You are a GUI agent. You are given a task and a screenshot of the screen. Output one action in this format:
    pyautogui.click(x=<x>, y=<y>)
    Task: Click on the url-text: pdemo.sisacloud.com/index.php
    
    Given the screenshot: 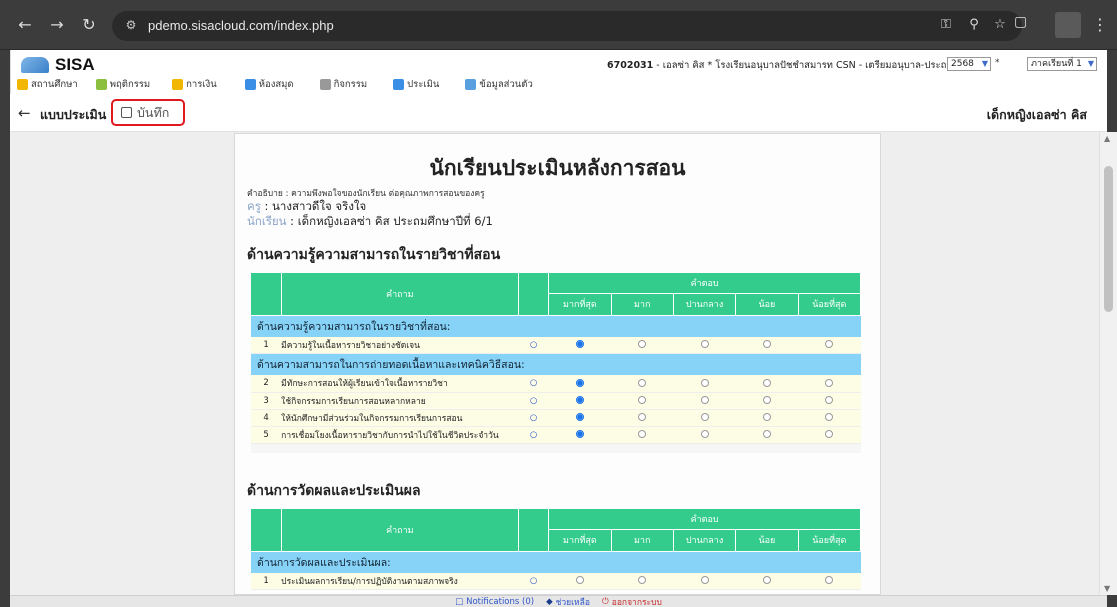 What is the action you would take?
    pyautogui.click(x=241, y=25)
    